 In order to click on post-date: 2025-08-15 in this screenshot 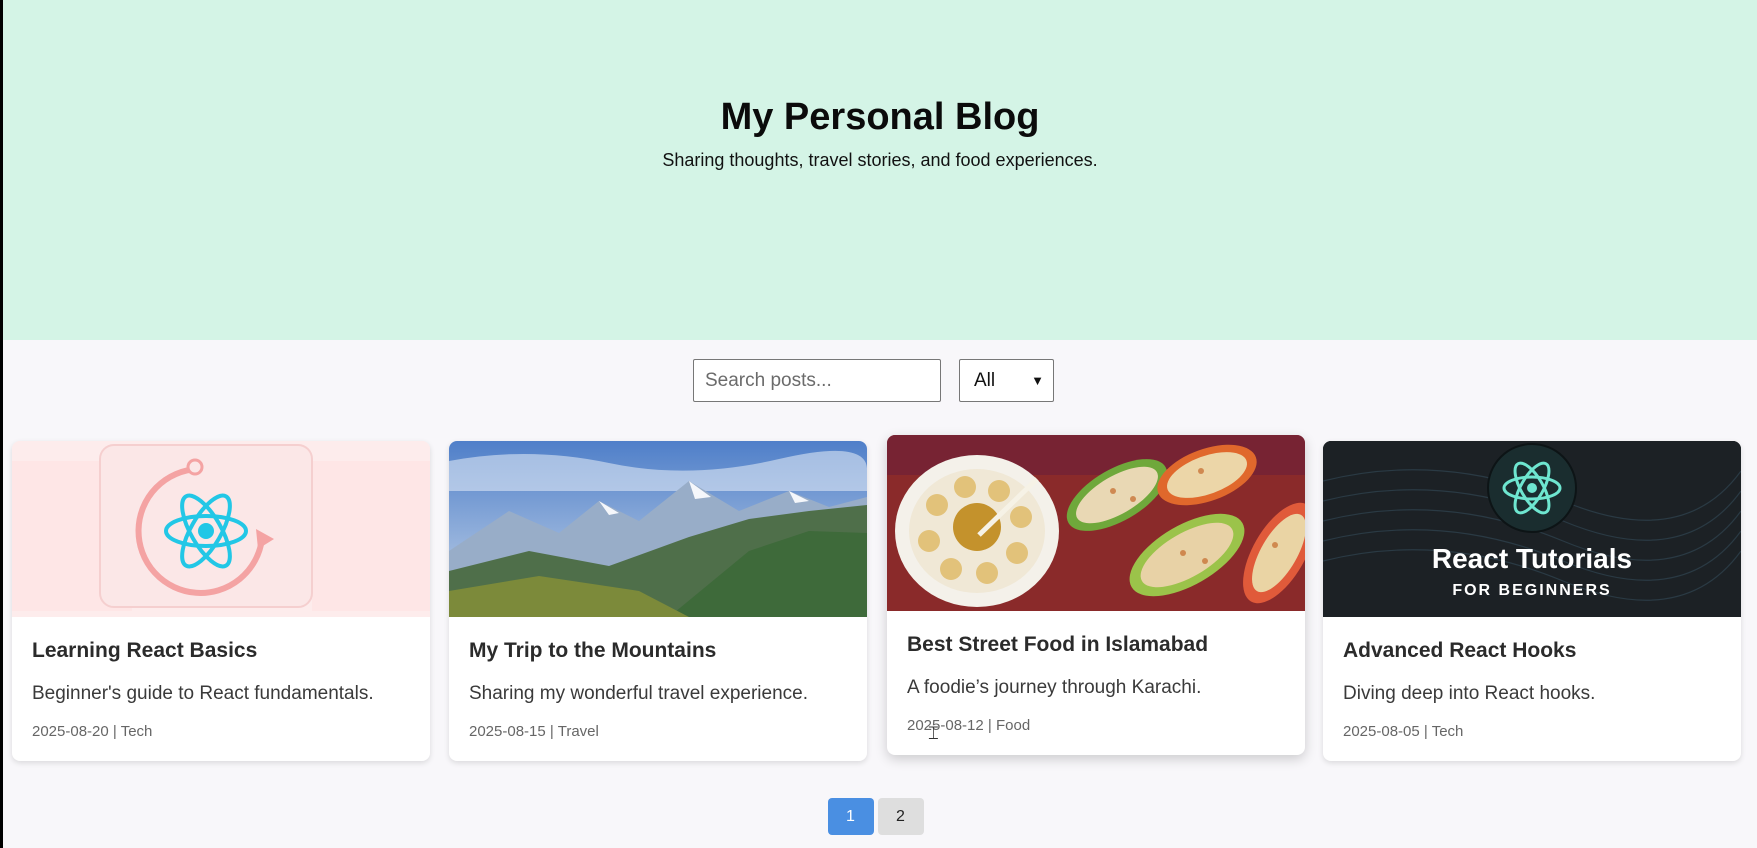, I will do `click(507, 731)`.